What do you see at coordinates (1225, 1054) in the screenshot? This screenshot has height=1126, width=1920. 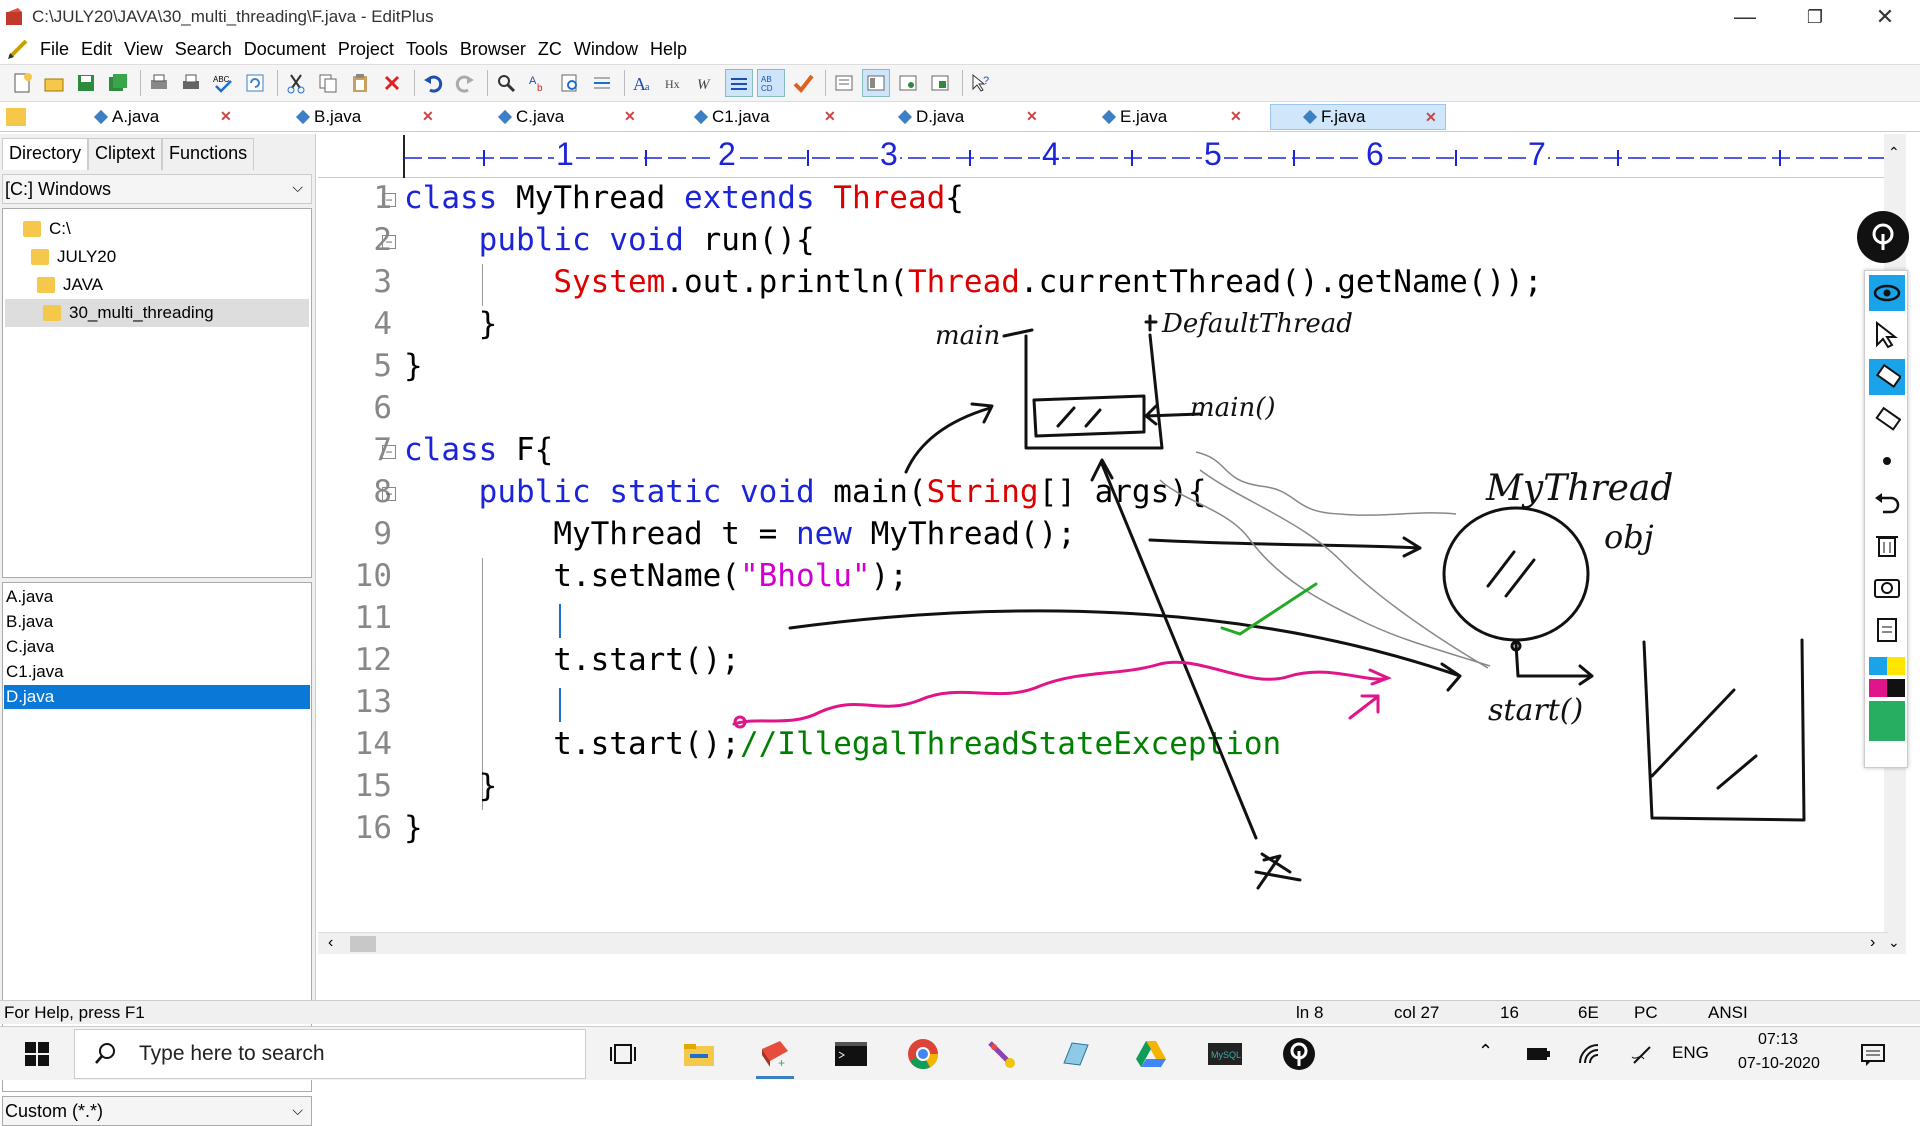 I see `mysql-icon: MySQL` at bounding box center [1225, 1054].